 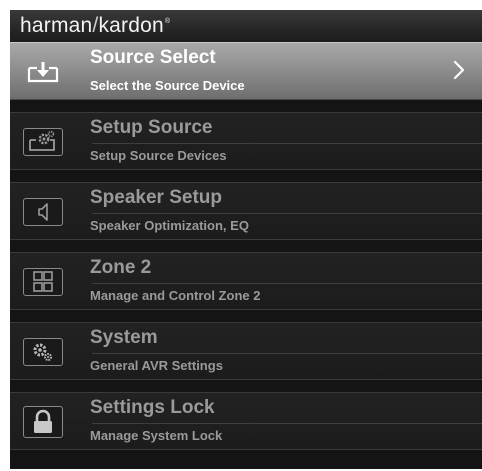 What do you see at coordinates (43, 422) in the screenshot?
I see `lock-icon` at bounding box center [43, 422].